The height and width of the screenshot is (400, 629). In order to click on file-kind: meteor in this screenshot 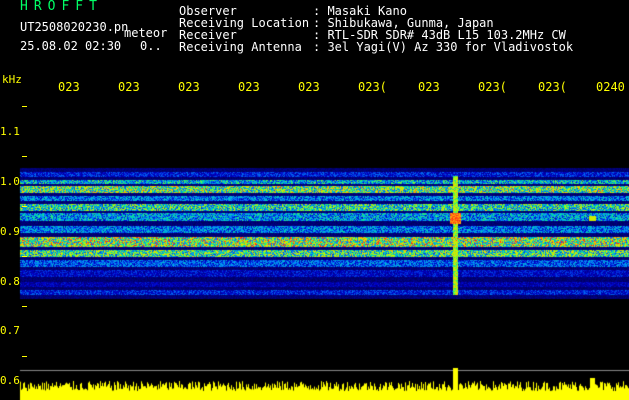, I will do `click(146, 33)`.